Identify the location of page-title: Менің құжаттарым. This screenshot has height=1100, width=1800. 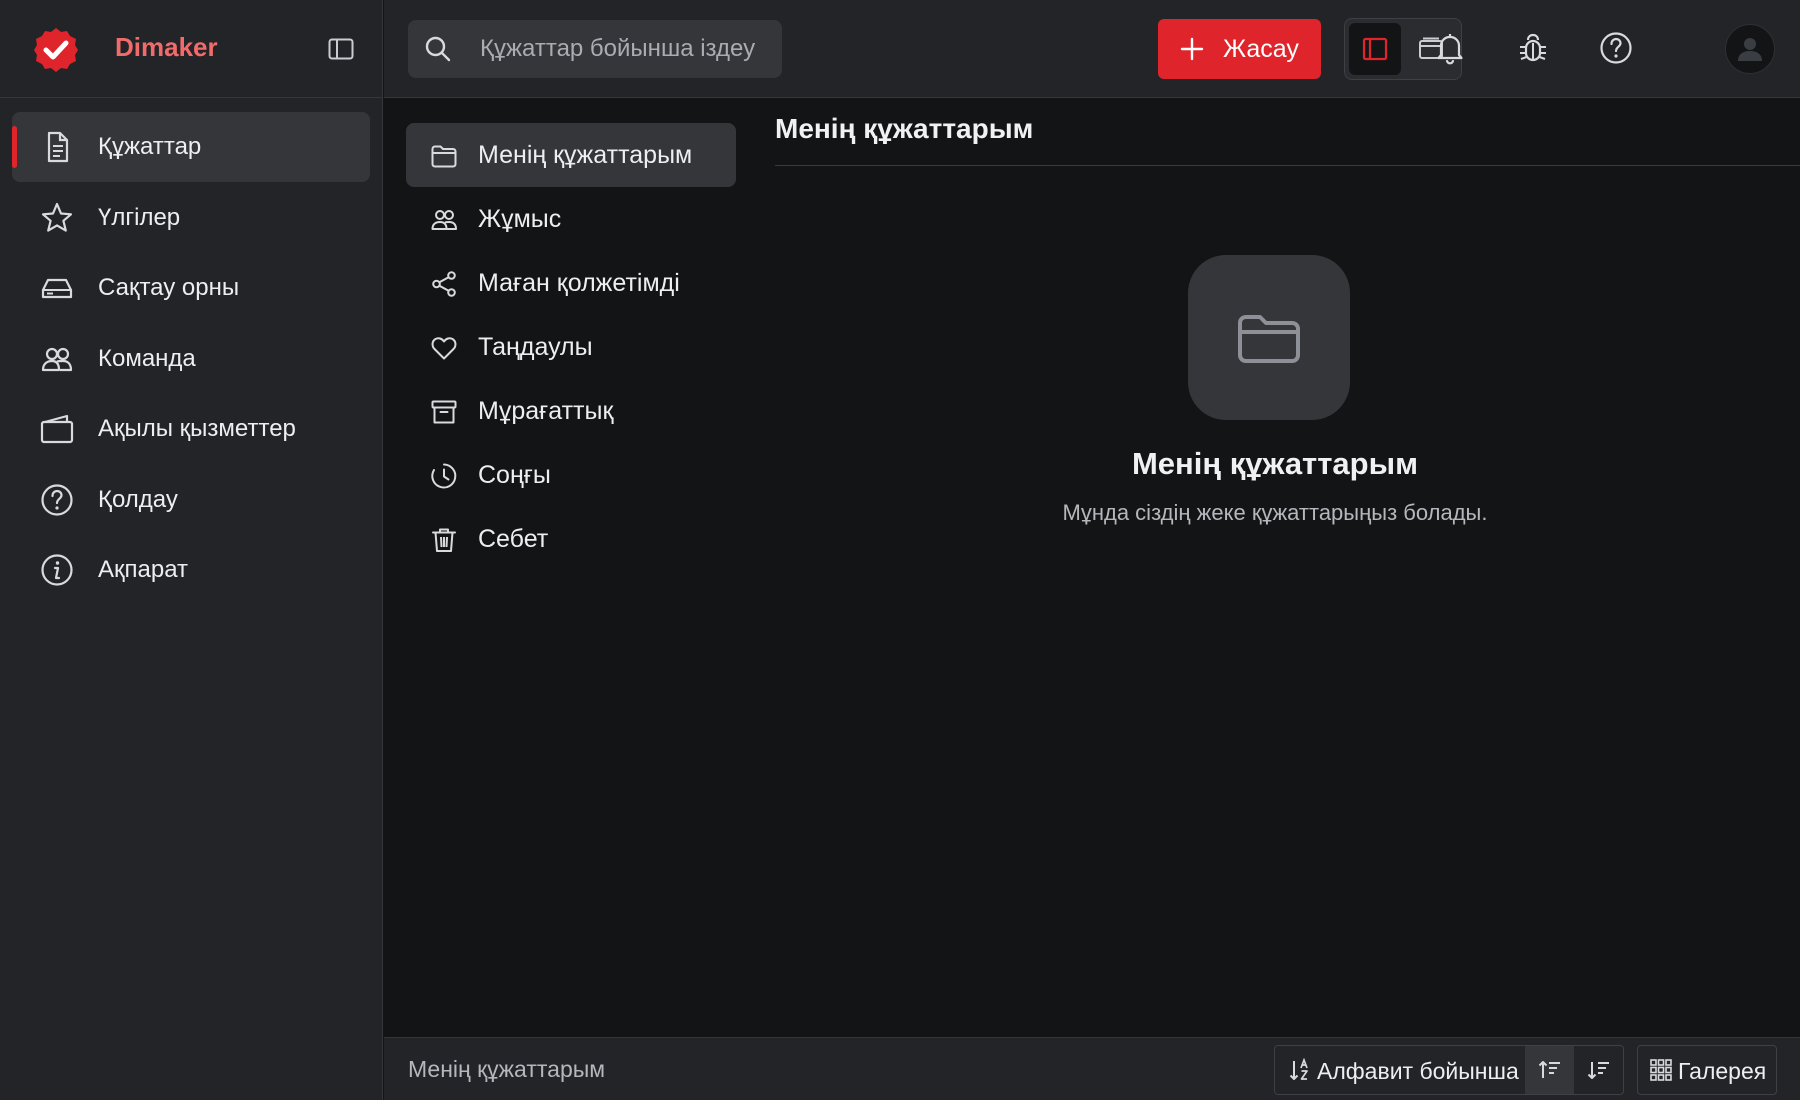
(904, 128).